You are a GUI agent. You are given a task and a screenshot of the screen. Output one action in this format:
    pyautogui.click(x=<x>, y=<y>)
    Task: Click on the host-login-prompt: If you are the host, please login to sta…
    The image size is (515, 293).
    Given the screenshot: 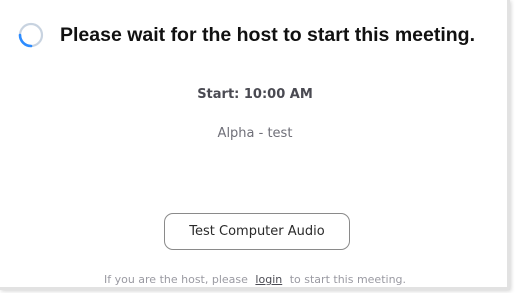 What is the action you would take?
    pyautogui.click(x=255, y=279)
    